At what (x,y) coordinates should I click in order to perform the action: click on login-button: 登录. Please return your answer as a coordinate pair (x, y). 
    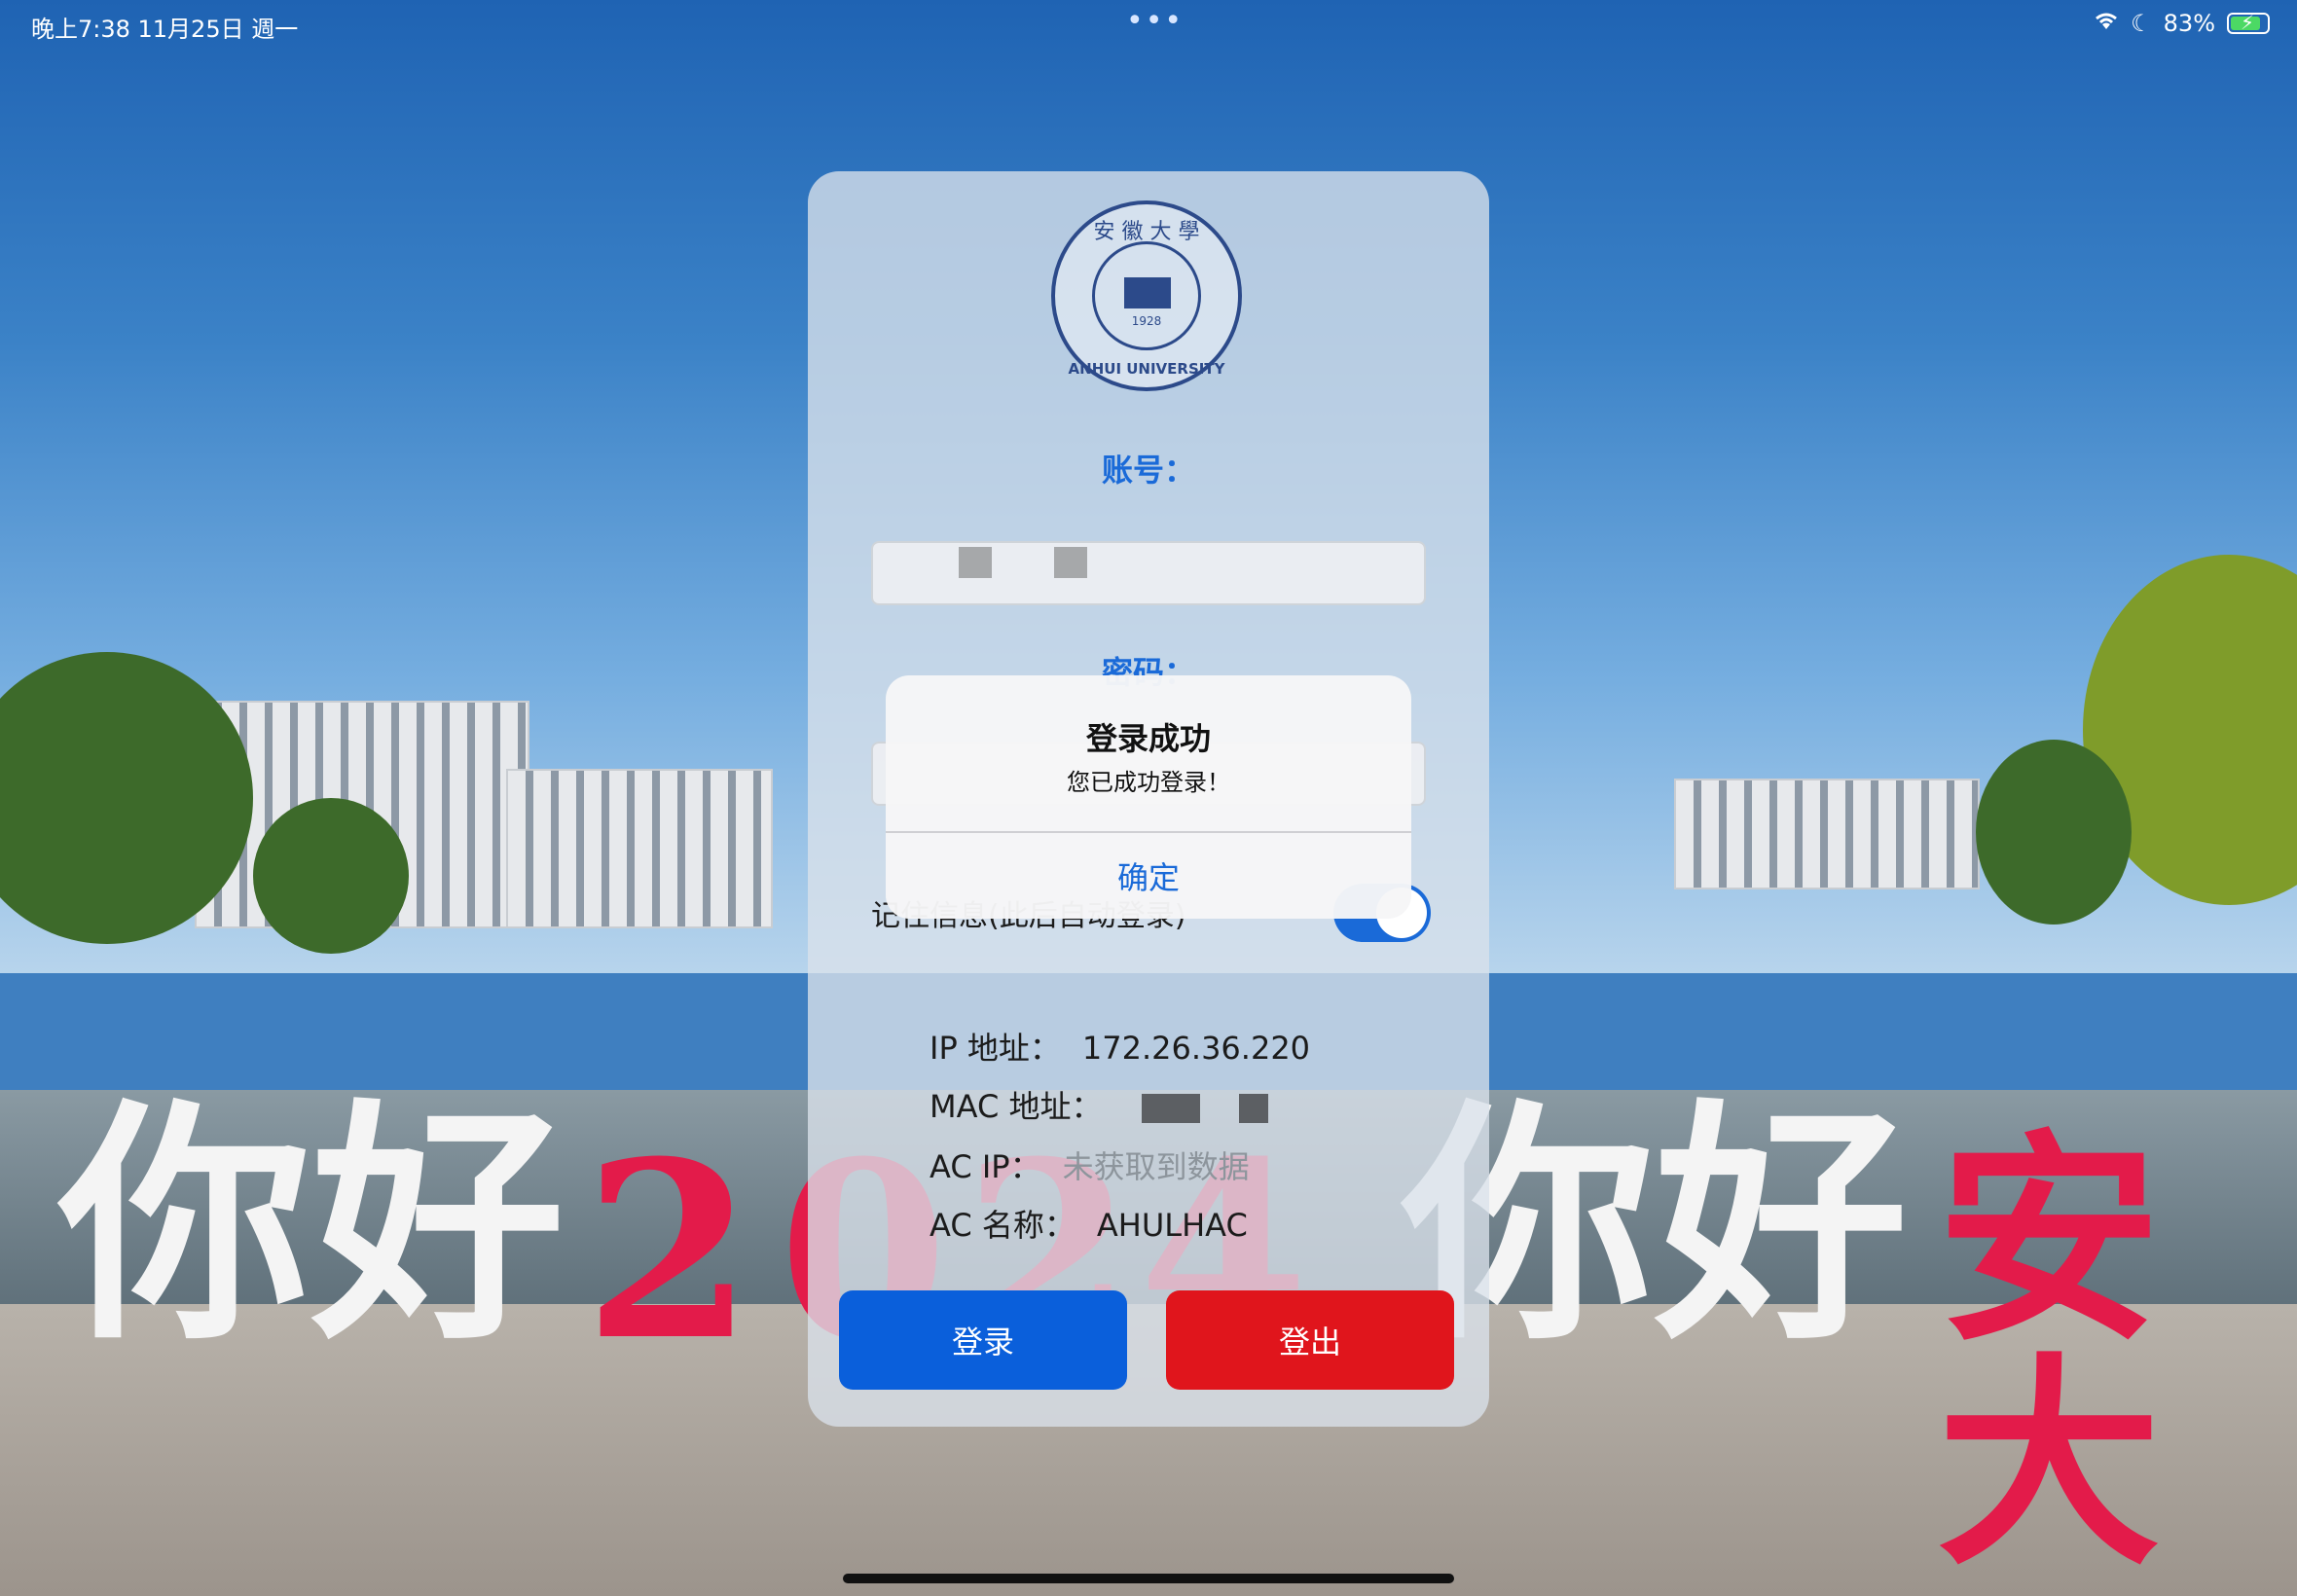
    Looking at the image, I should click on (983, 1340).